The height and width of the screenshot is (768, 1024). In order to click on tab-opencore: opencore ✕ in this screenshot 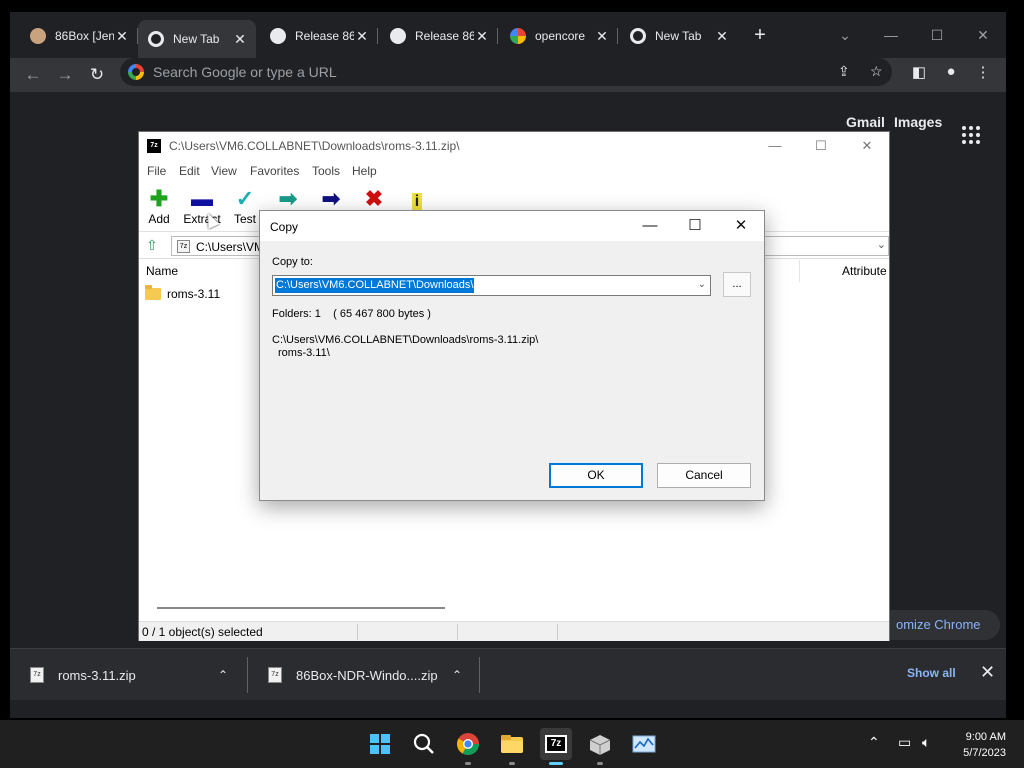, I will do `click(559, 36)`.